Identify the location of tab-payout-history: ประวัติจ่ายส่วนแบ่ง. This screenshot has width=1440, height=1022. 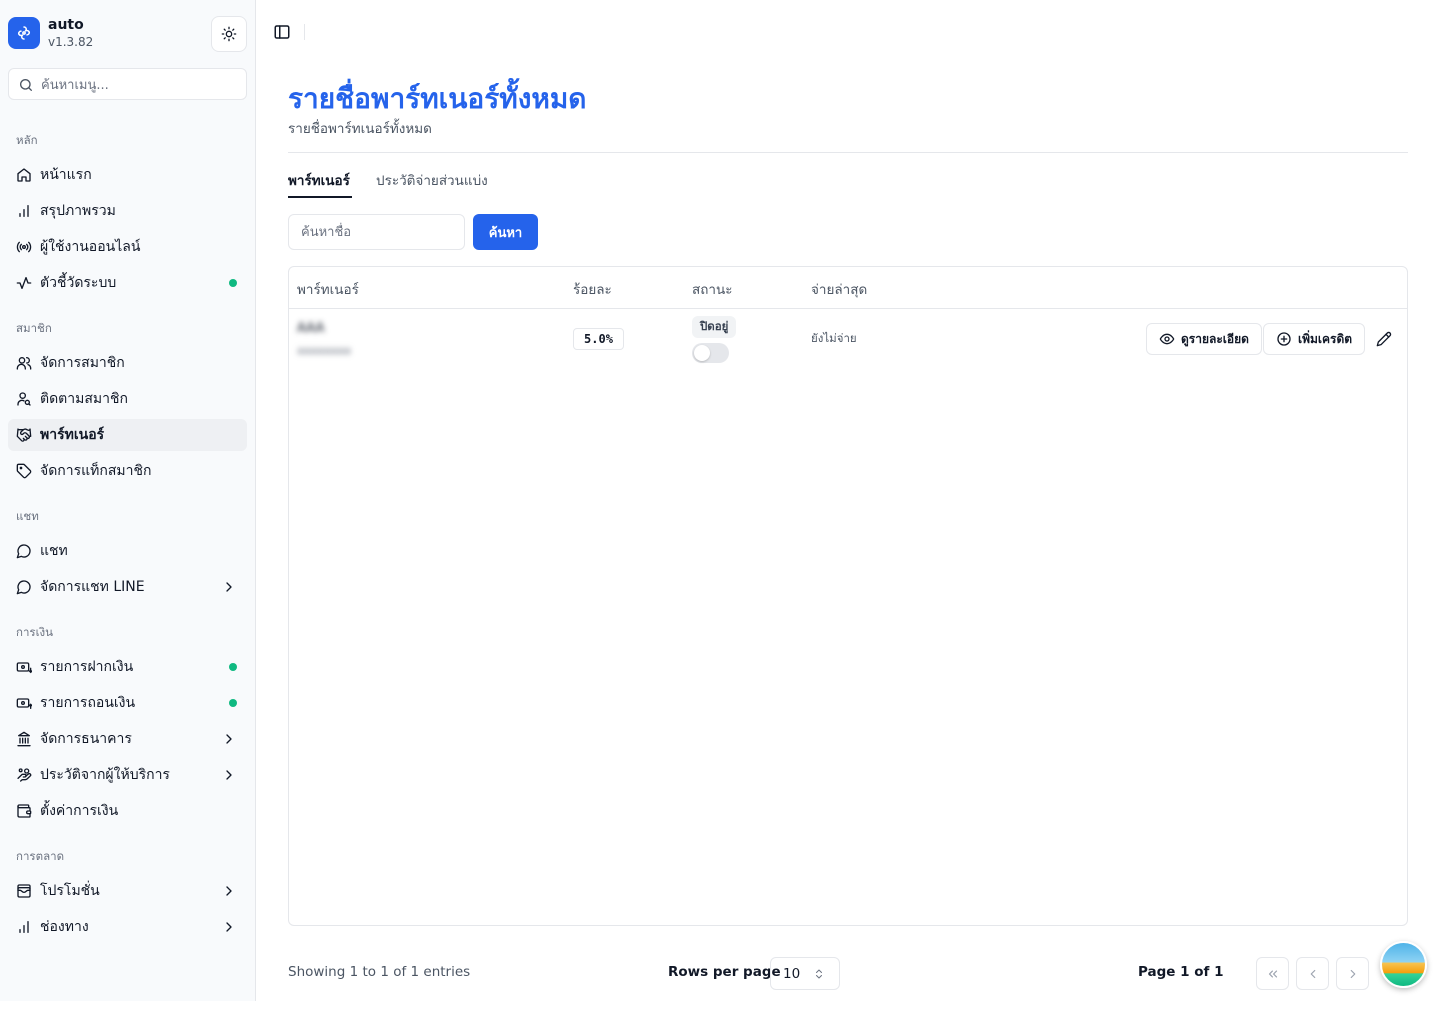
(432, 180).